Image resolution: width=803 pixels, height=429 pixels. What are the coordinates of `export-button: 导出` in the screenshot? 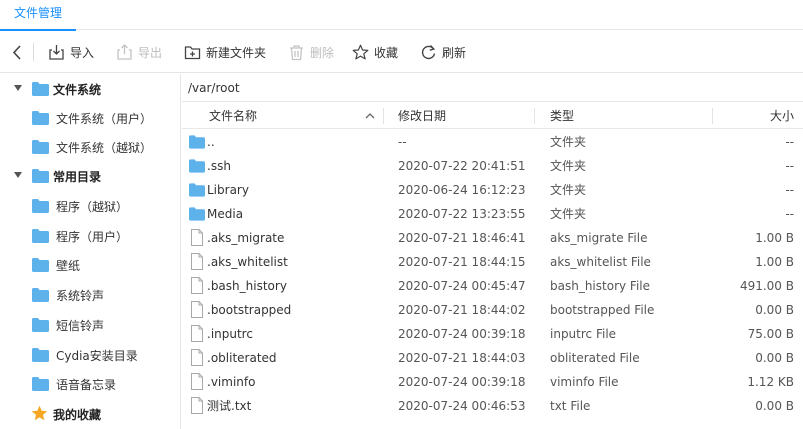 It's located at (139, 52).